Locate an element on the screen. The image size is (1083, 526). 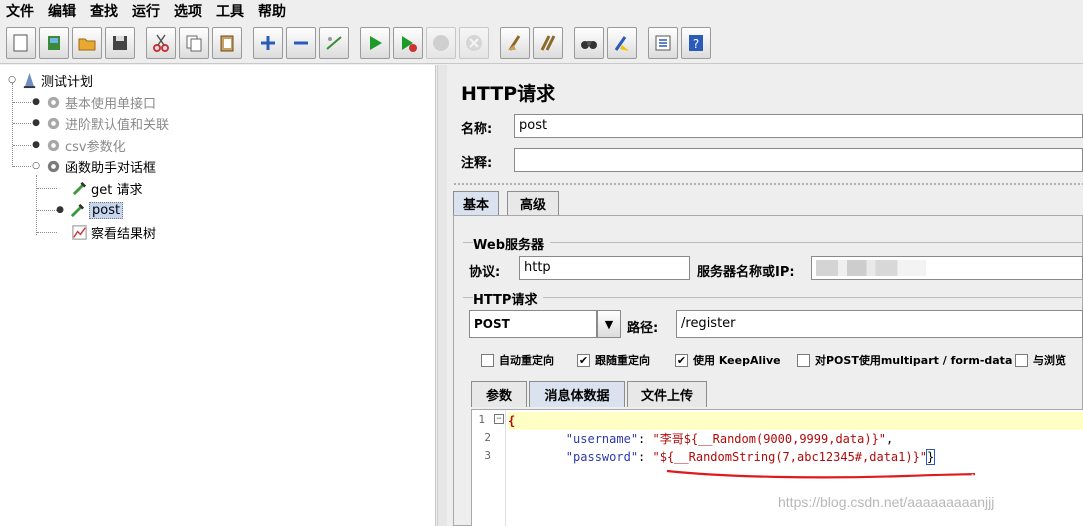
cut-button is located at coordinates (161, 42).